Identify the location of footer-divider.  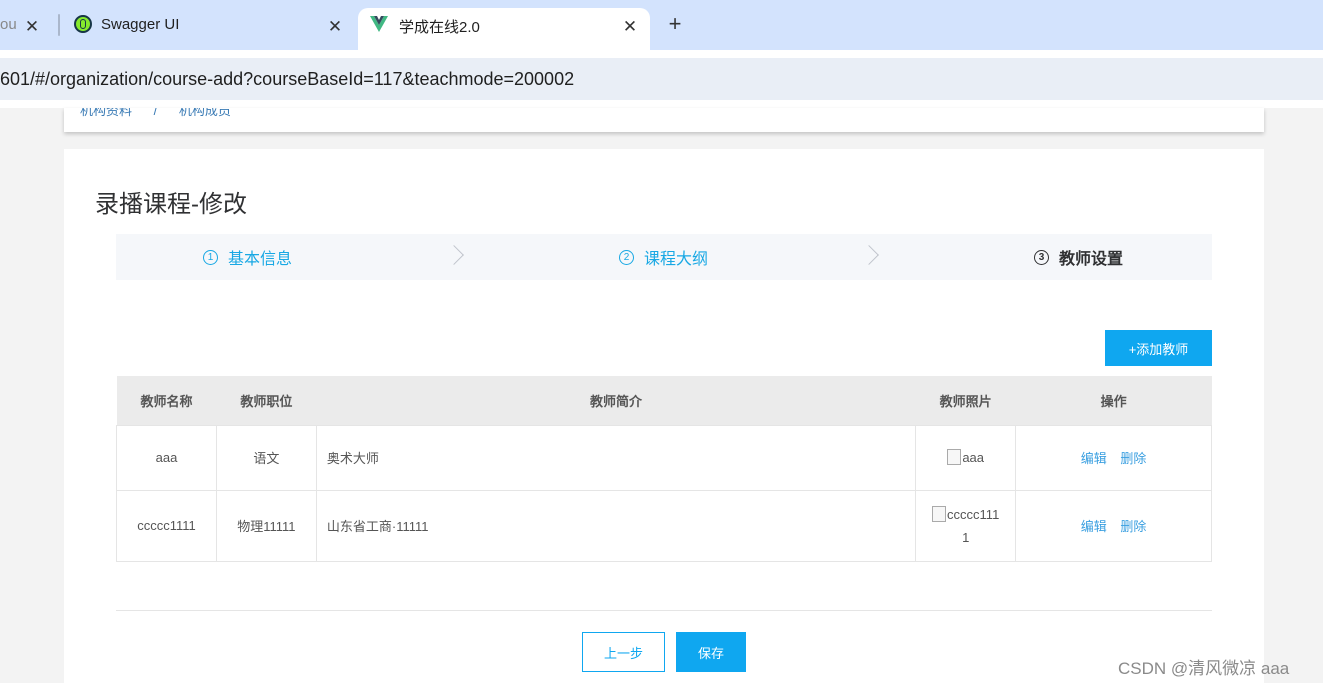
(664, 610).